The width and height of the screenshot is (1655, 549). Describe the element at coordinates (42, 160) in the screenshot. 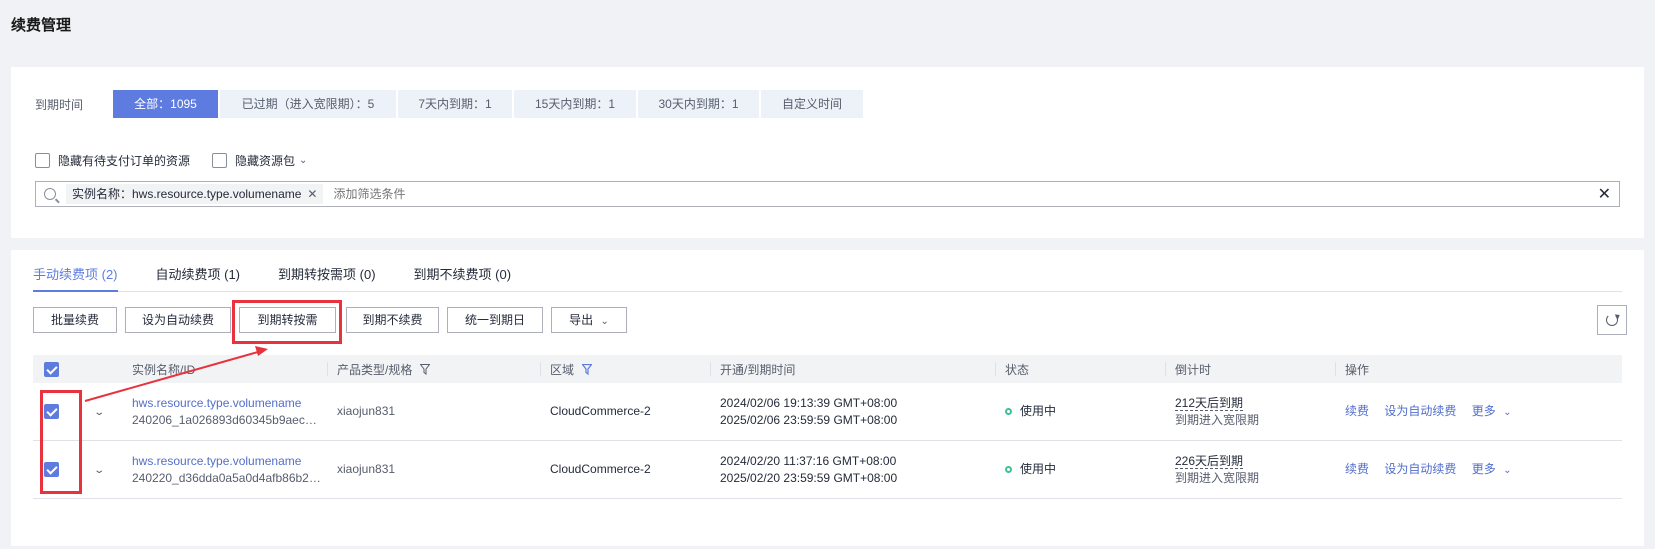

I see `hide-pending-checkbox` at that location.